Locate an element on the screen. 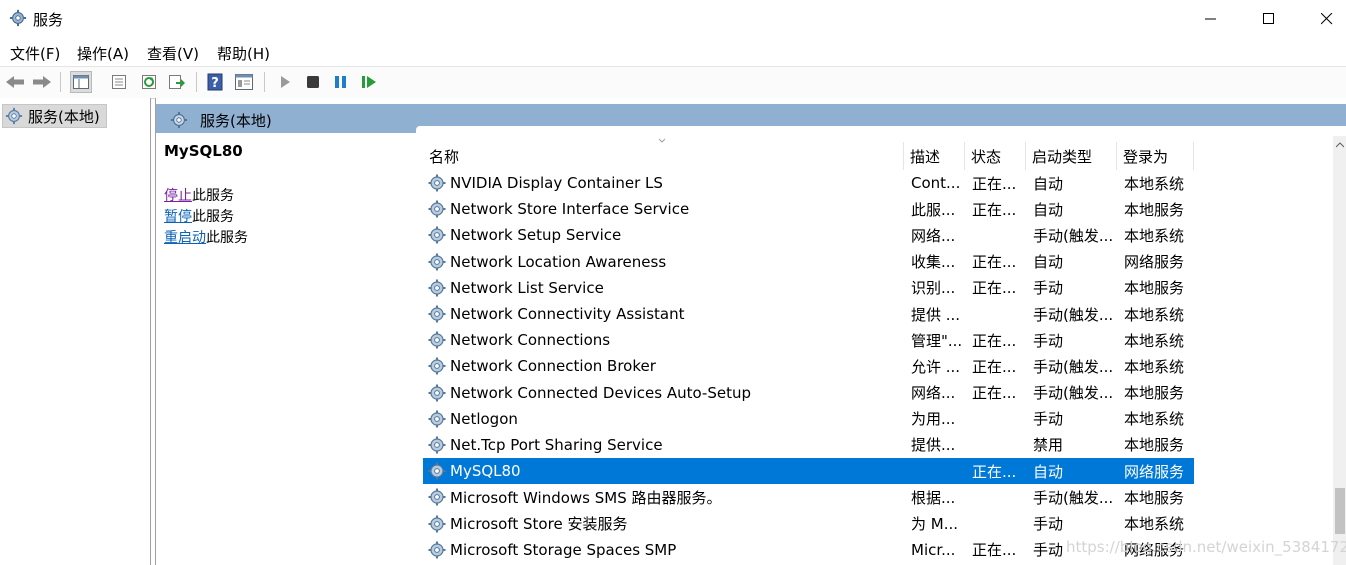 The width and height of the screenshot is (1346, 565). service-name: Netlogon is located at coordinates (484, 418).